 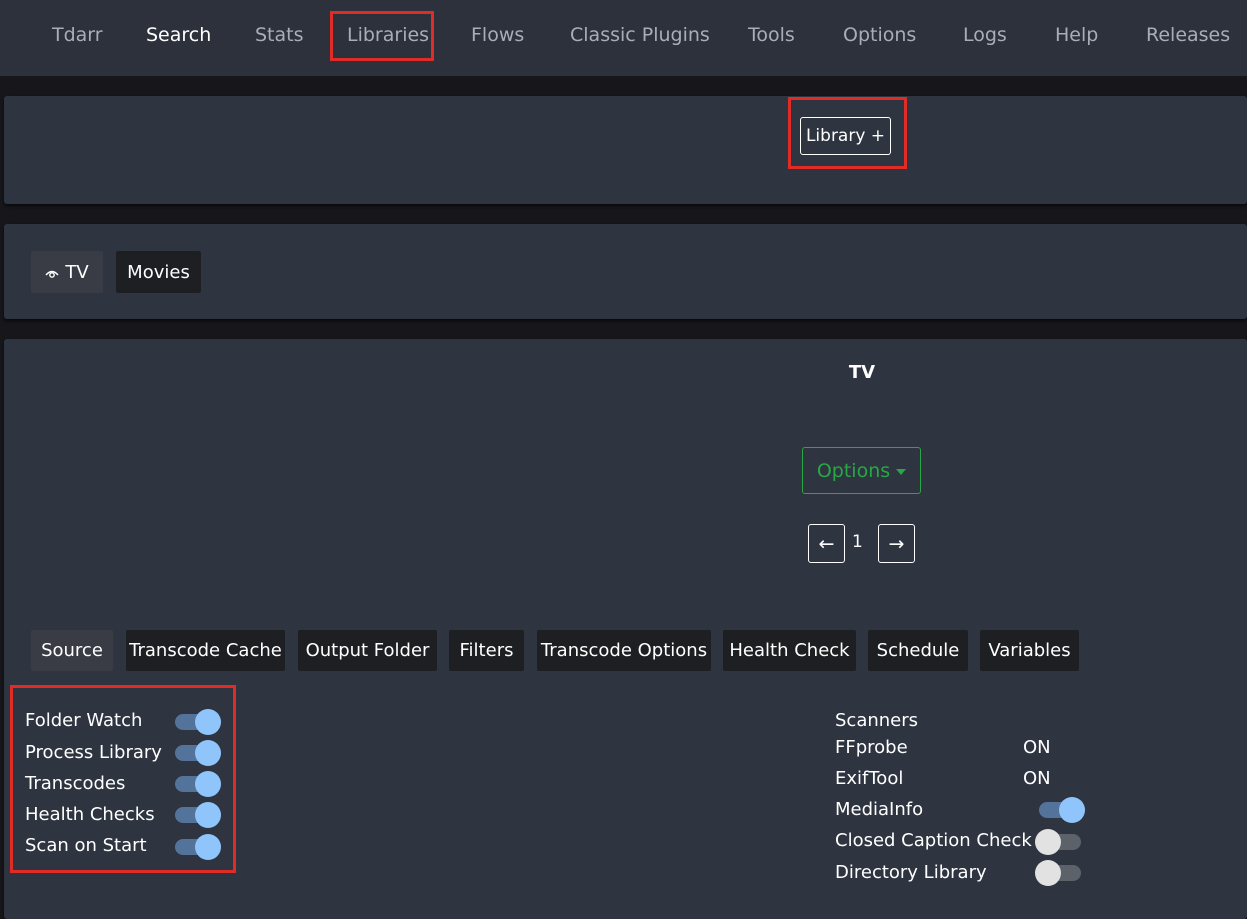 What do you see at coordinates (84, 720) in the screenshot?
I see `folder-watch-label: Folder Watch` at bounding box center [84, 720].